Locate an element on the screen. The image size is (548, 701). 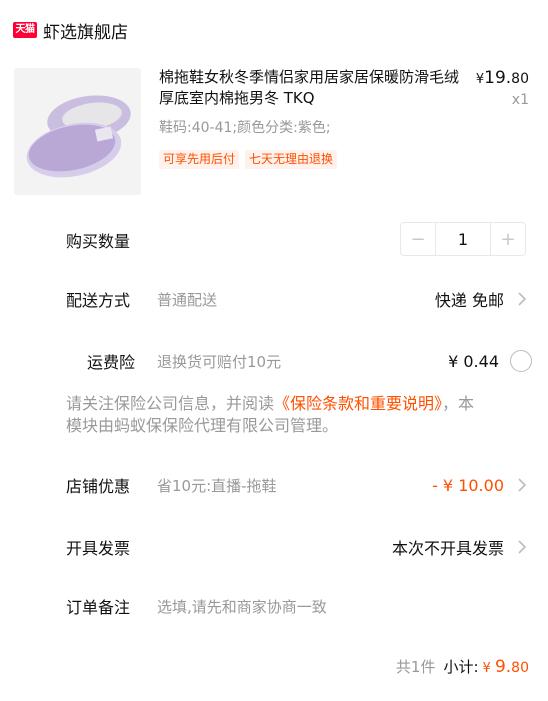
quantity-label: 购买数量 is located at coordinates (98, 241).